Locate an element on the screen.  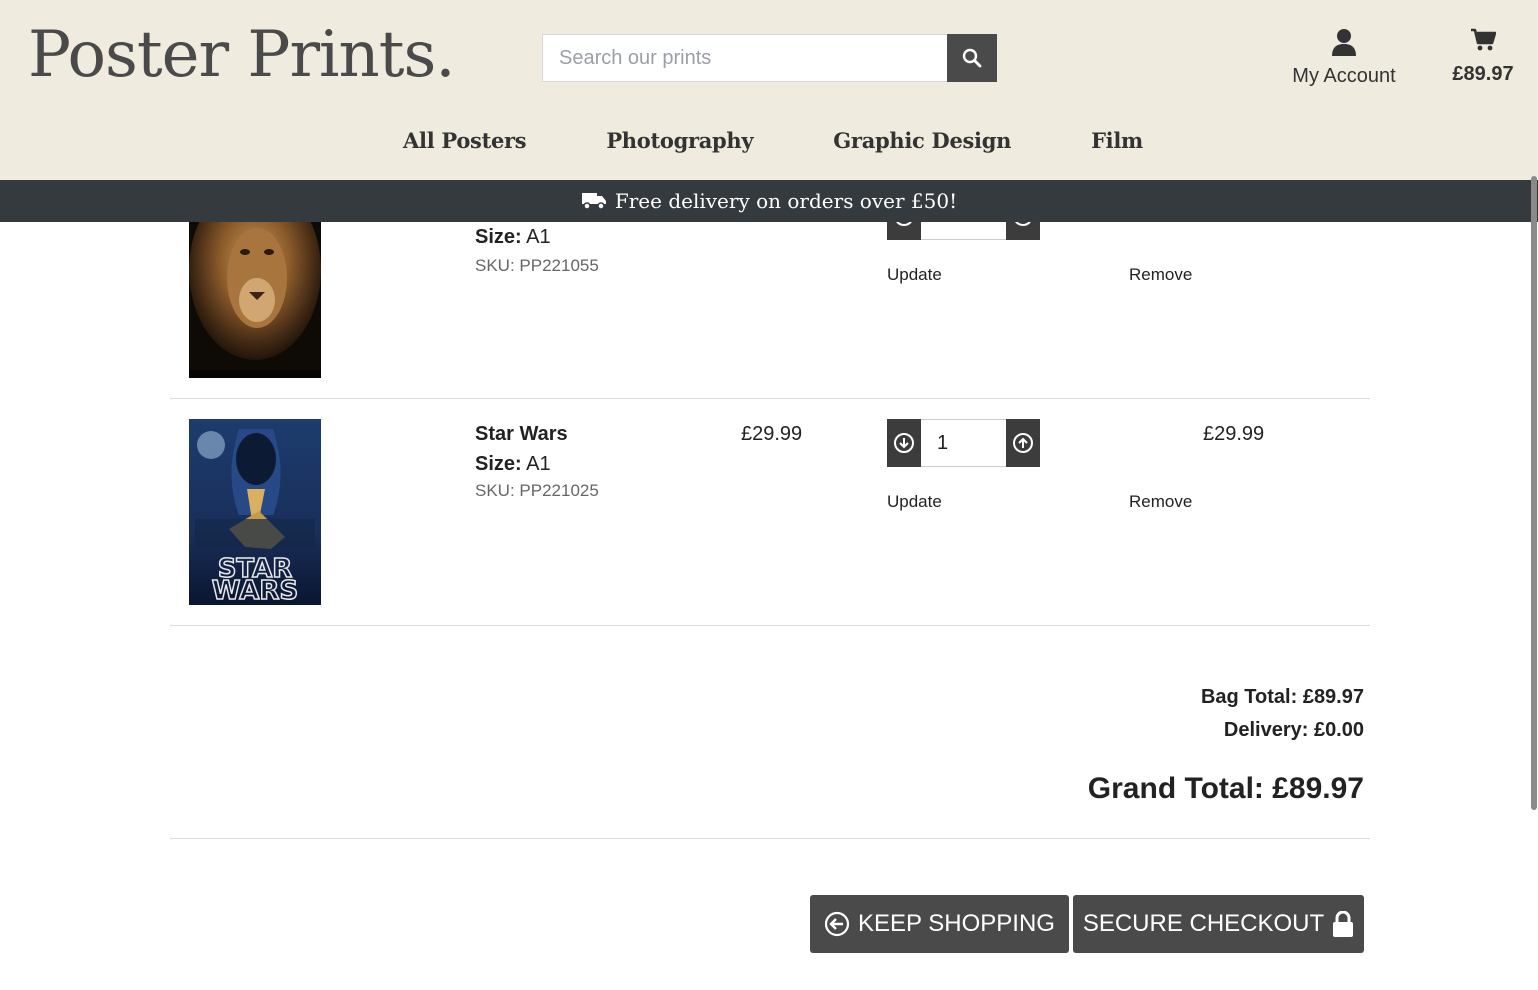
item-sku: SKU: PP221025 is located at coordinates (537, 490).